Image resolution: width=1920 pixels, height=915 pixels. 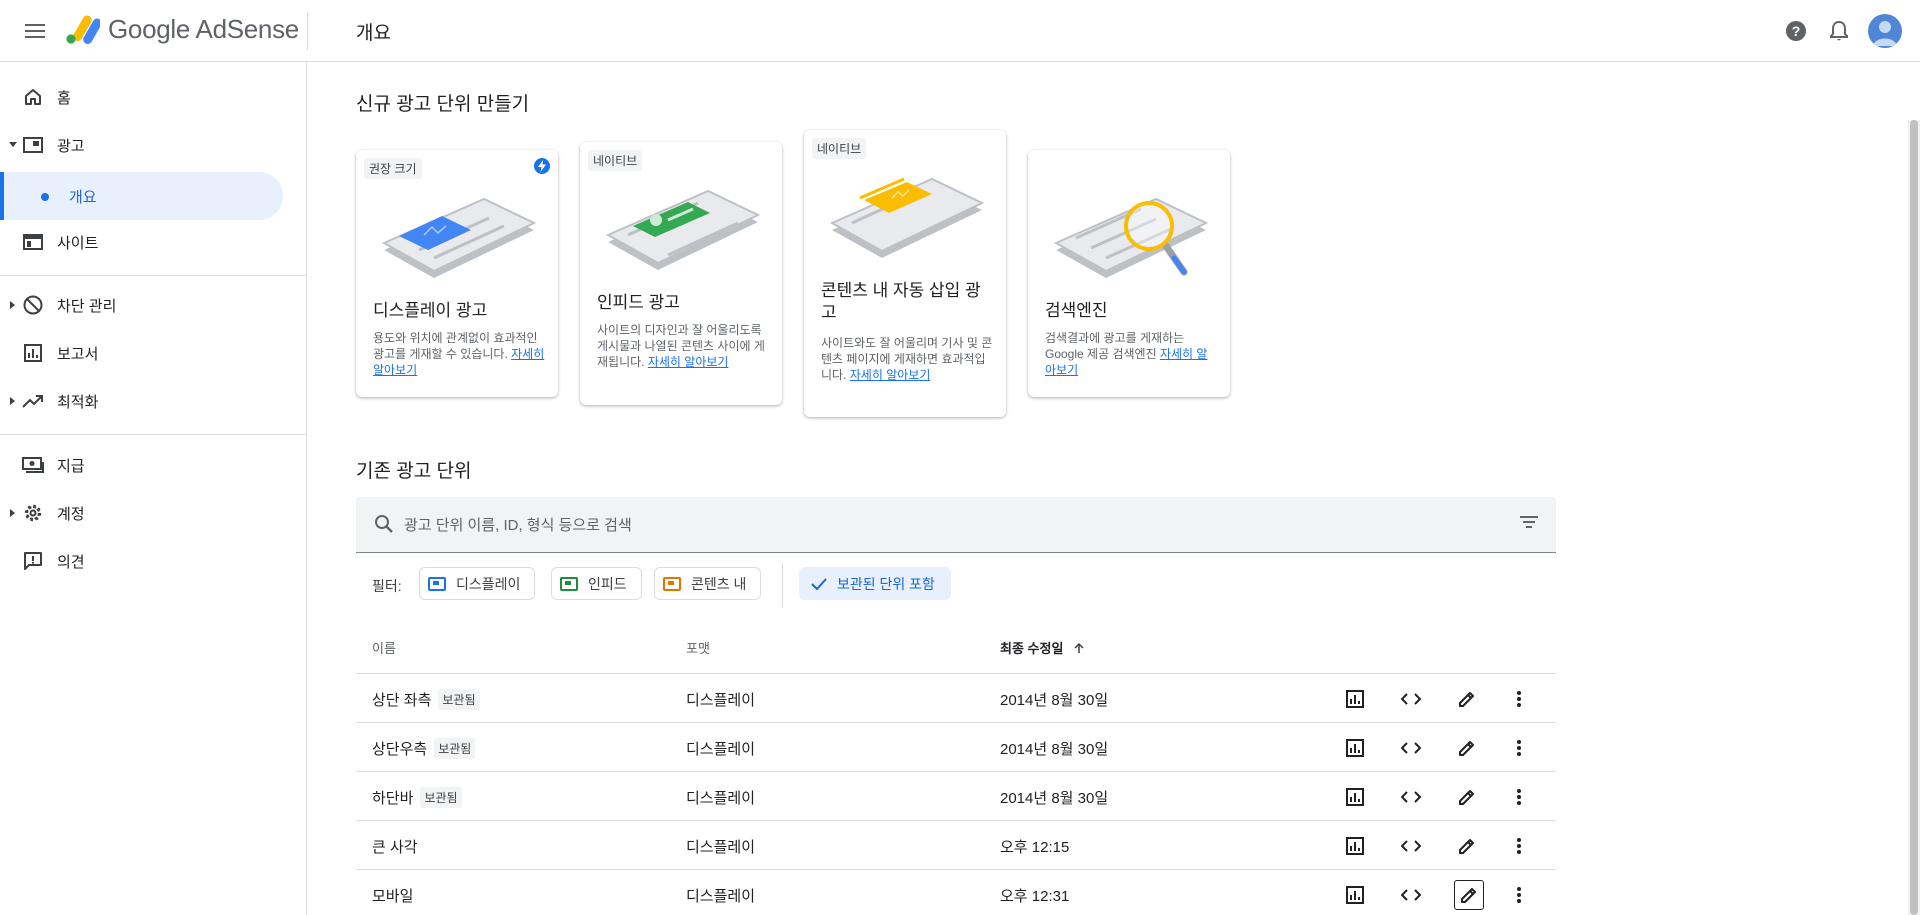 I want to click on table-header: 이름 포맷 최종 수정일, so click(x=956, y=646).